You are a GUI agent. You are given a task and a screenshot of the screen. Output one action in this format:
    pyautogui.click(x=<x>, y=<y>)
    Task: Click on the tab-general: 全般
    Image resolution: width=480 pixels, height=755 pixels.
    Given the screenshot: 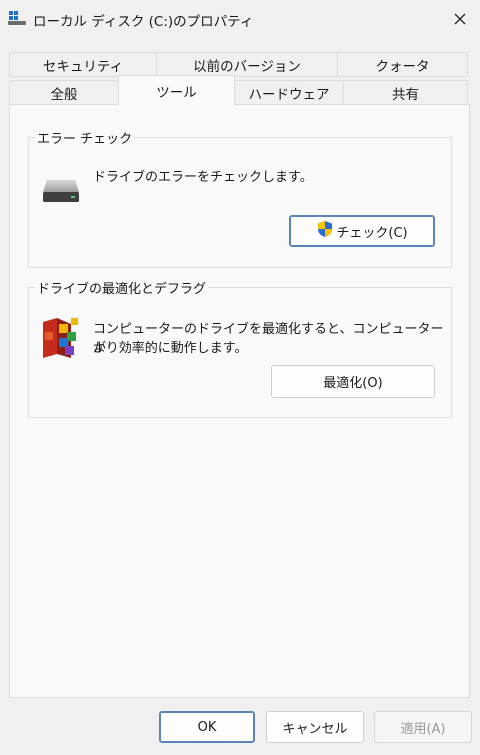 What is the action you would take?
    pyautogui.click(x=64, y=92)
    